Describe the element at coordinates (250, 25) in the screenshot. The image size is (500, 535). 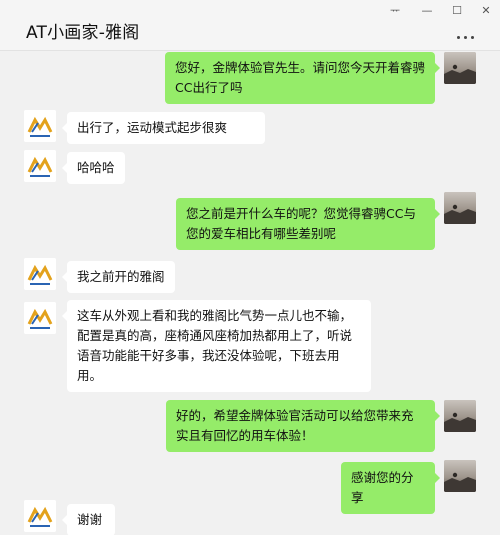
I see `title-bar: AT小画家-雅阁 ᅲ — ☐ ✕` at that location.